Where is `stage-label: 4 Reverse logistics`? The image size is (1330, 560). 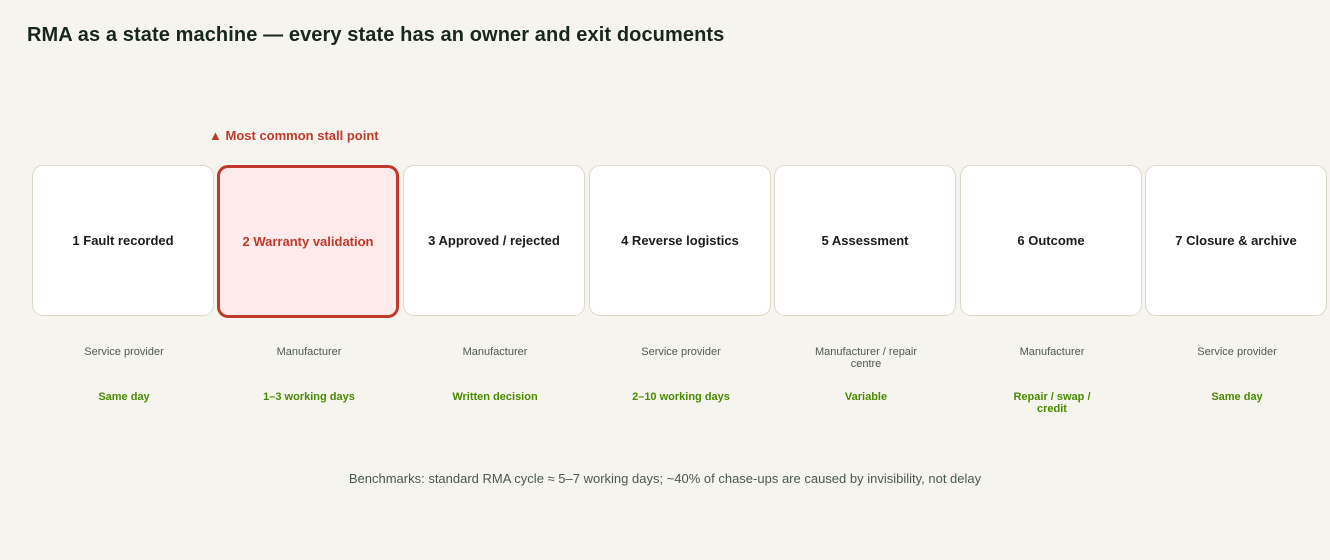
stage-label: 4 Reverse logistics is located at coordinates (680, 240).